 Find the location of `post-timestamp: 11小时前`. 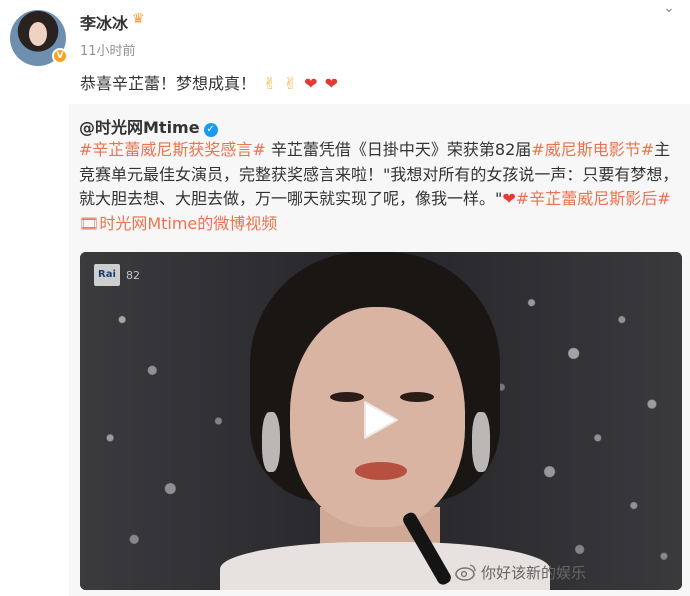

post-timestamp: 11小时前 is located at coordinates (108, 49).